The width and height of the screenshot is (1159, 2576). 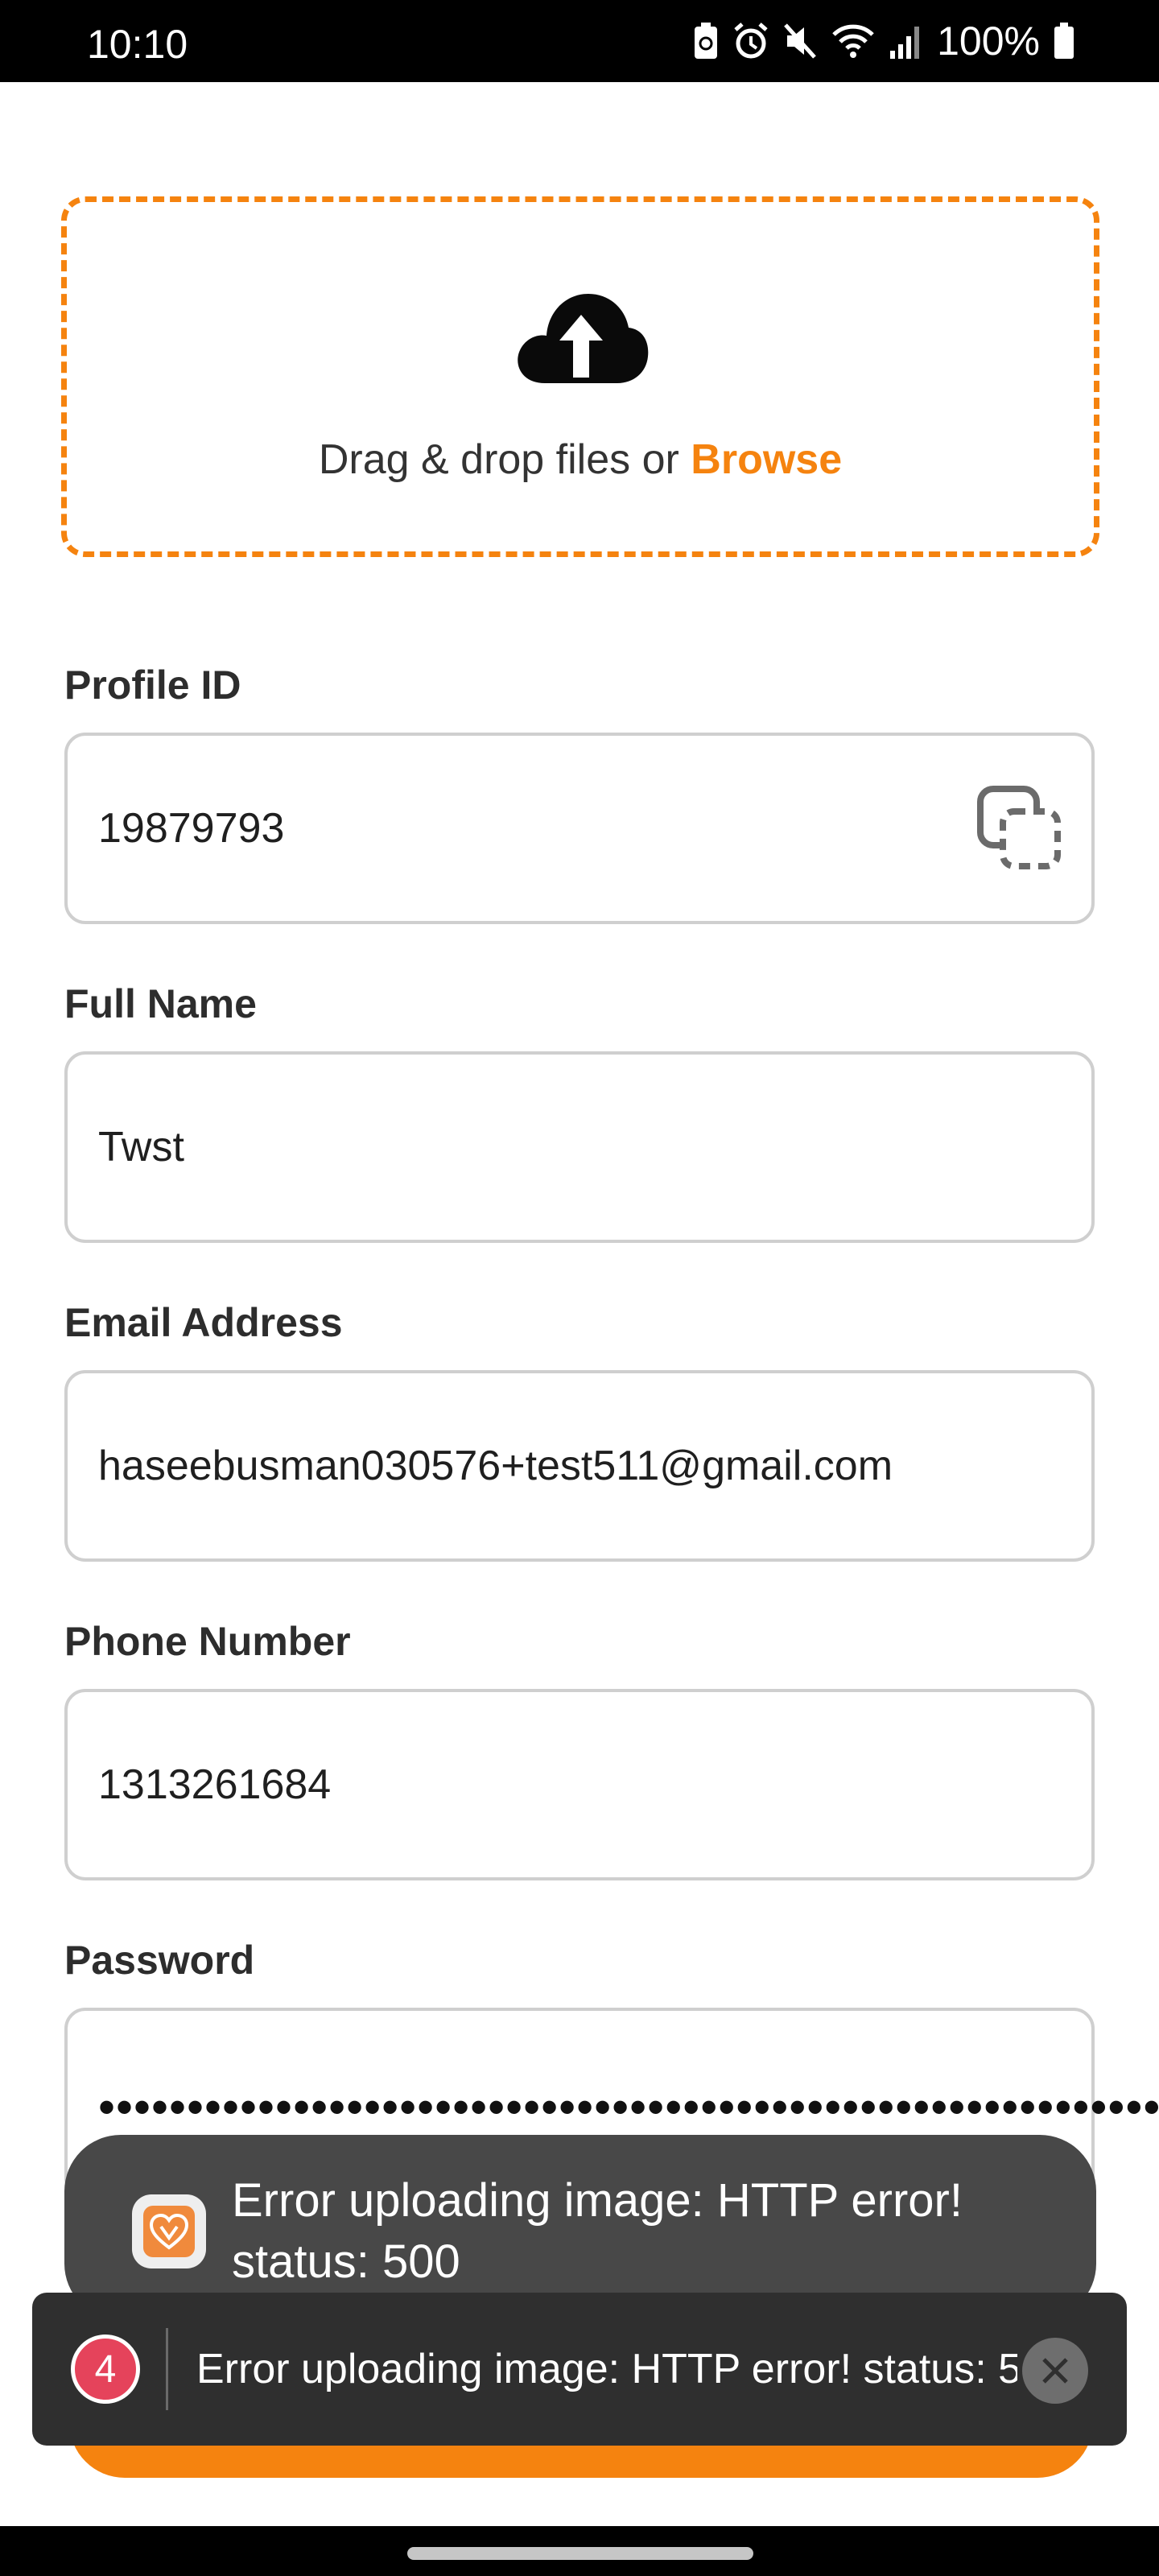 What do you see at coordinates (504, 459) in the screenshot?
I see `dropzone-prompt: Drag & drop files or` at bounding box center [504, 459].